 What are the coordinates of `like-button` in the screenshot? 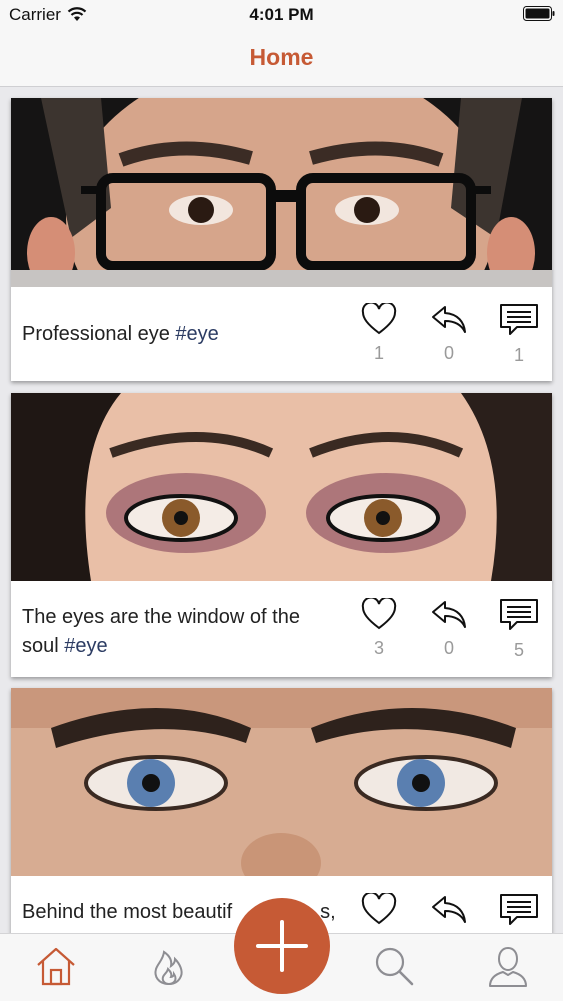 It's located at (379, 909).